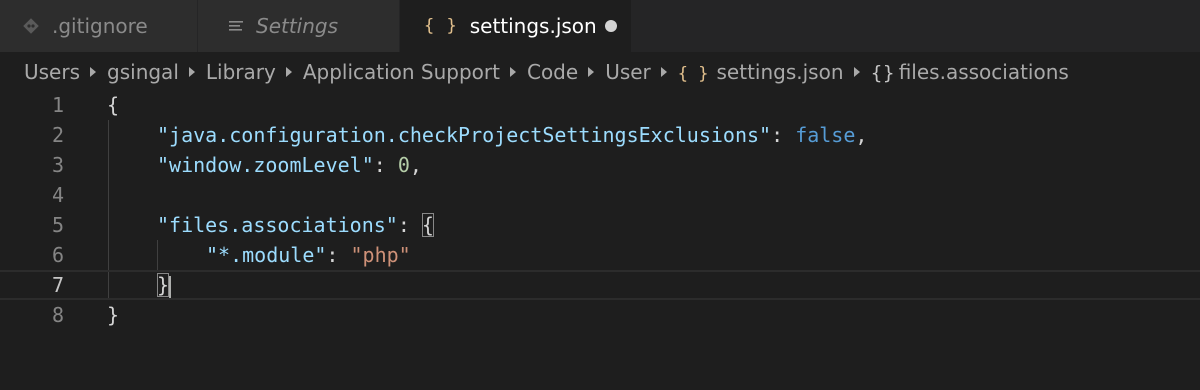 The image size is (1200, 390). Describe the element at coordinates (143, 72) in the screenshot. I see `breadcrumb-item-gsingal: gsingal` at that location.